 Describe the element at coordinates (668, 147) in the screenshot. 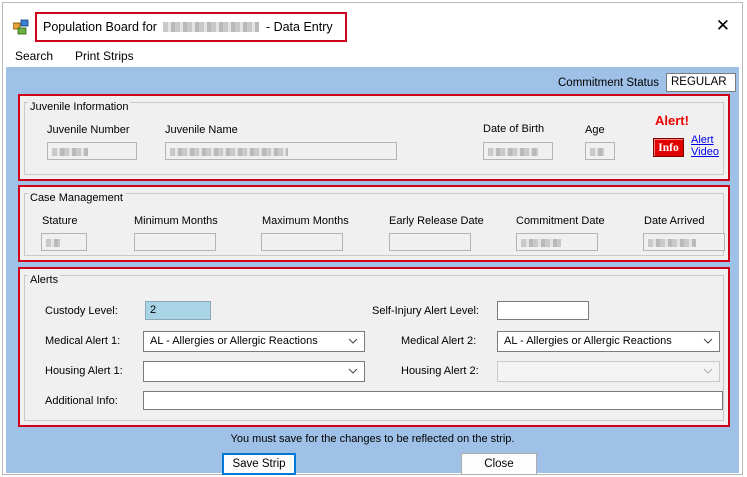

I see `info-button: Info` at that location.